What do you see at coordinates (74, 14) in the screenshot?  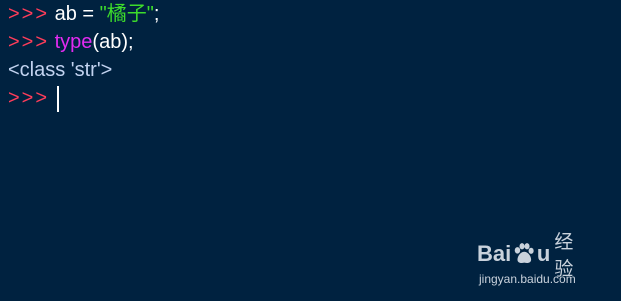 I see `code-assignment: ab =` at bounding box center [74, 14].